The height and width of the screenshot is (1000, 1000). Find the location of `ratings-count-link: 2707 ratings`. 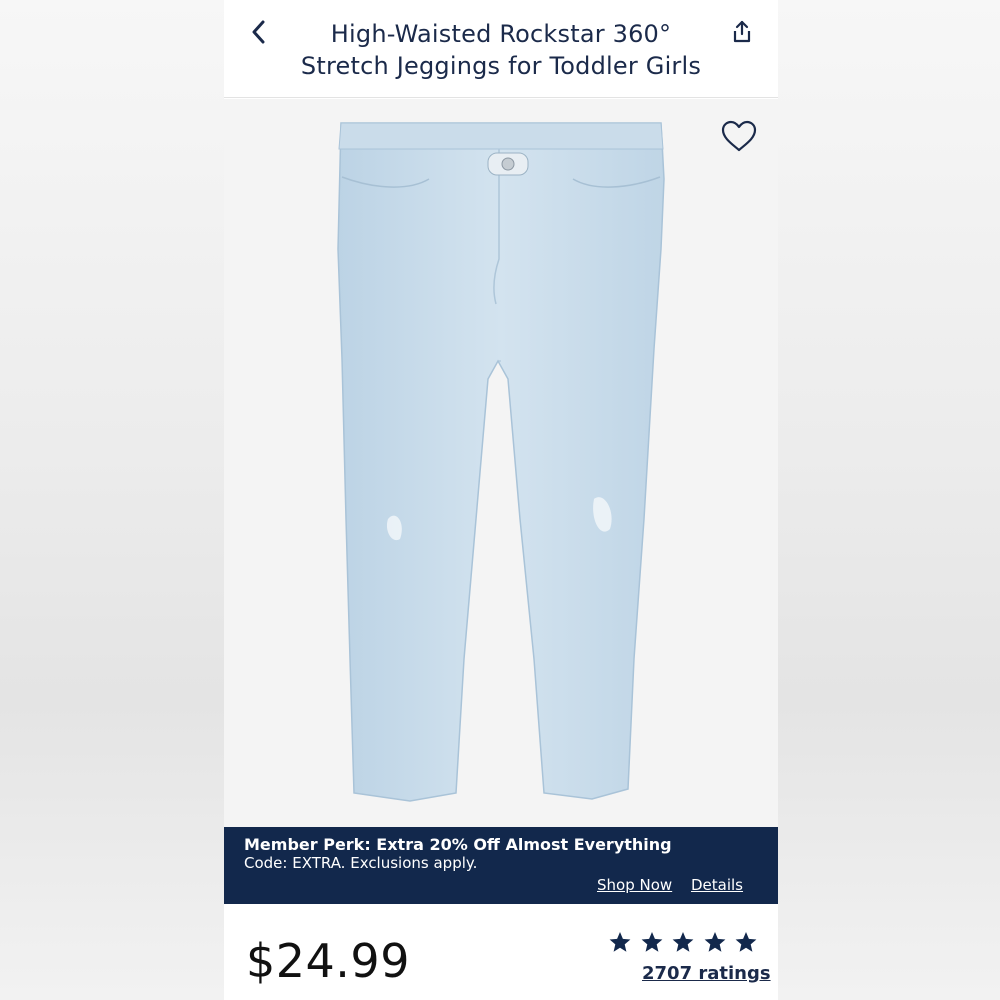

ratings-count-link: 2707 ratings is located at coordinates (706, 973).